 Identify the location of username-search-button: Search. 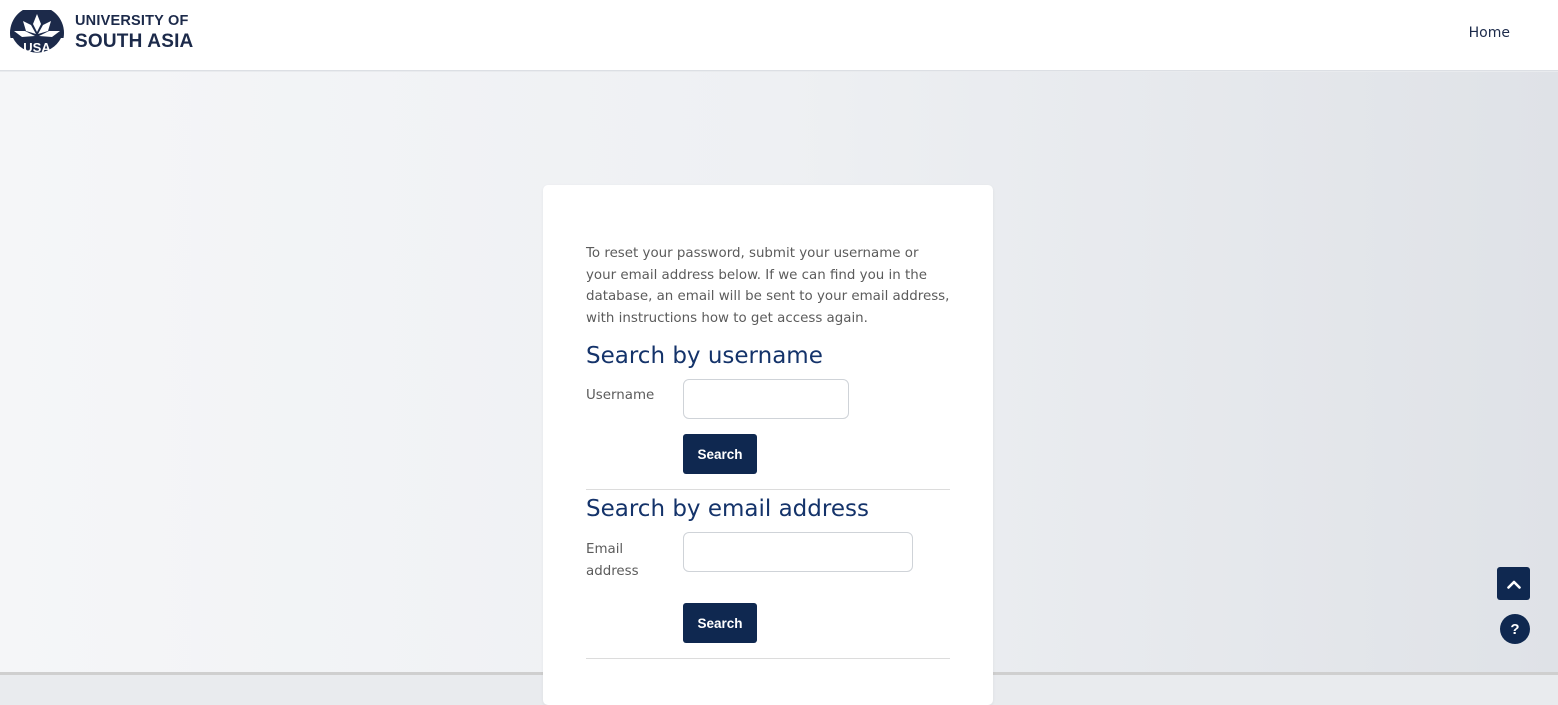
(720, 454).